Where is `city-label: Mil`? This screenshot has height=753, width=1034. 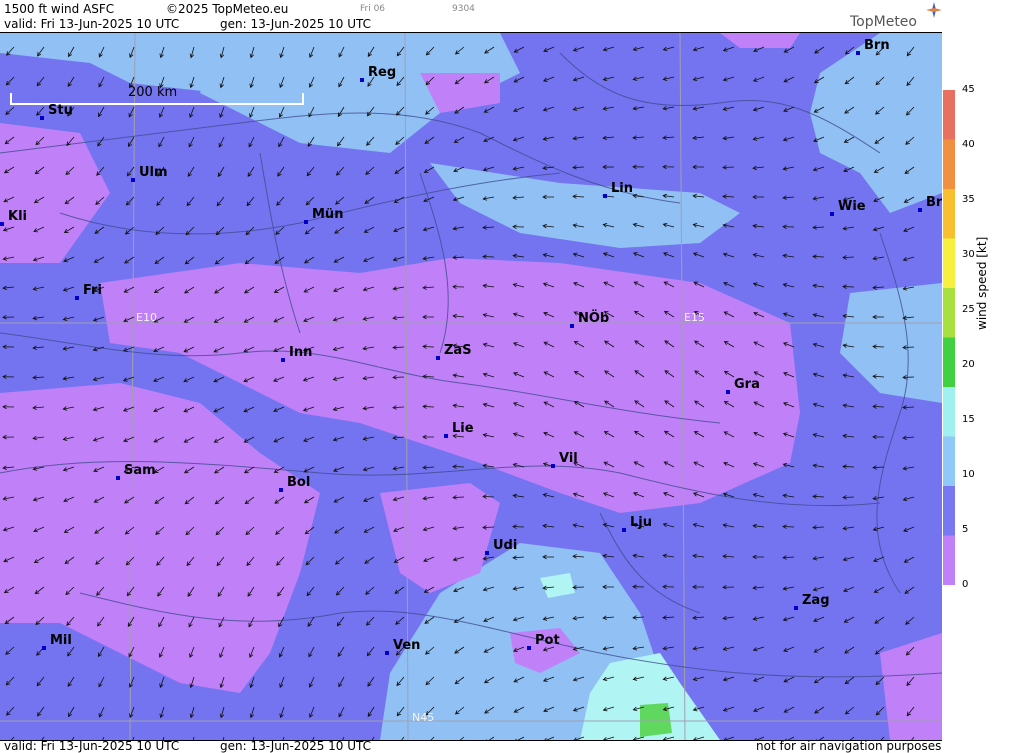 city-label: Mil is located at coordinates (57, 641).